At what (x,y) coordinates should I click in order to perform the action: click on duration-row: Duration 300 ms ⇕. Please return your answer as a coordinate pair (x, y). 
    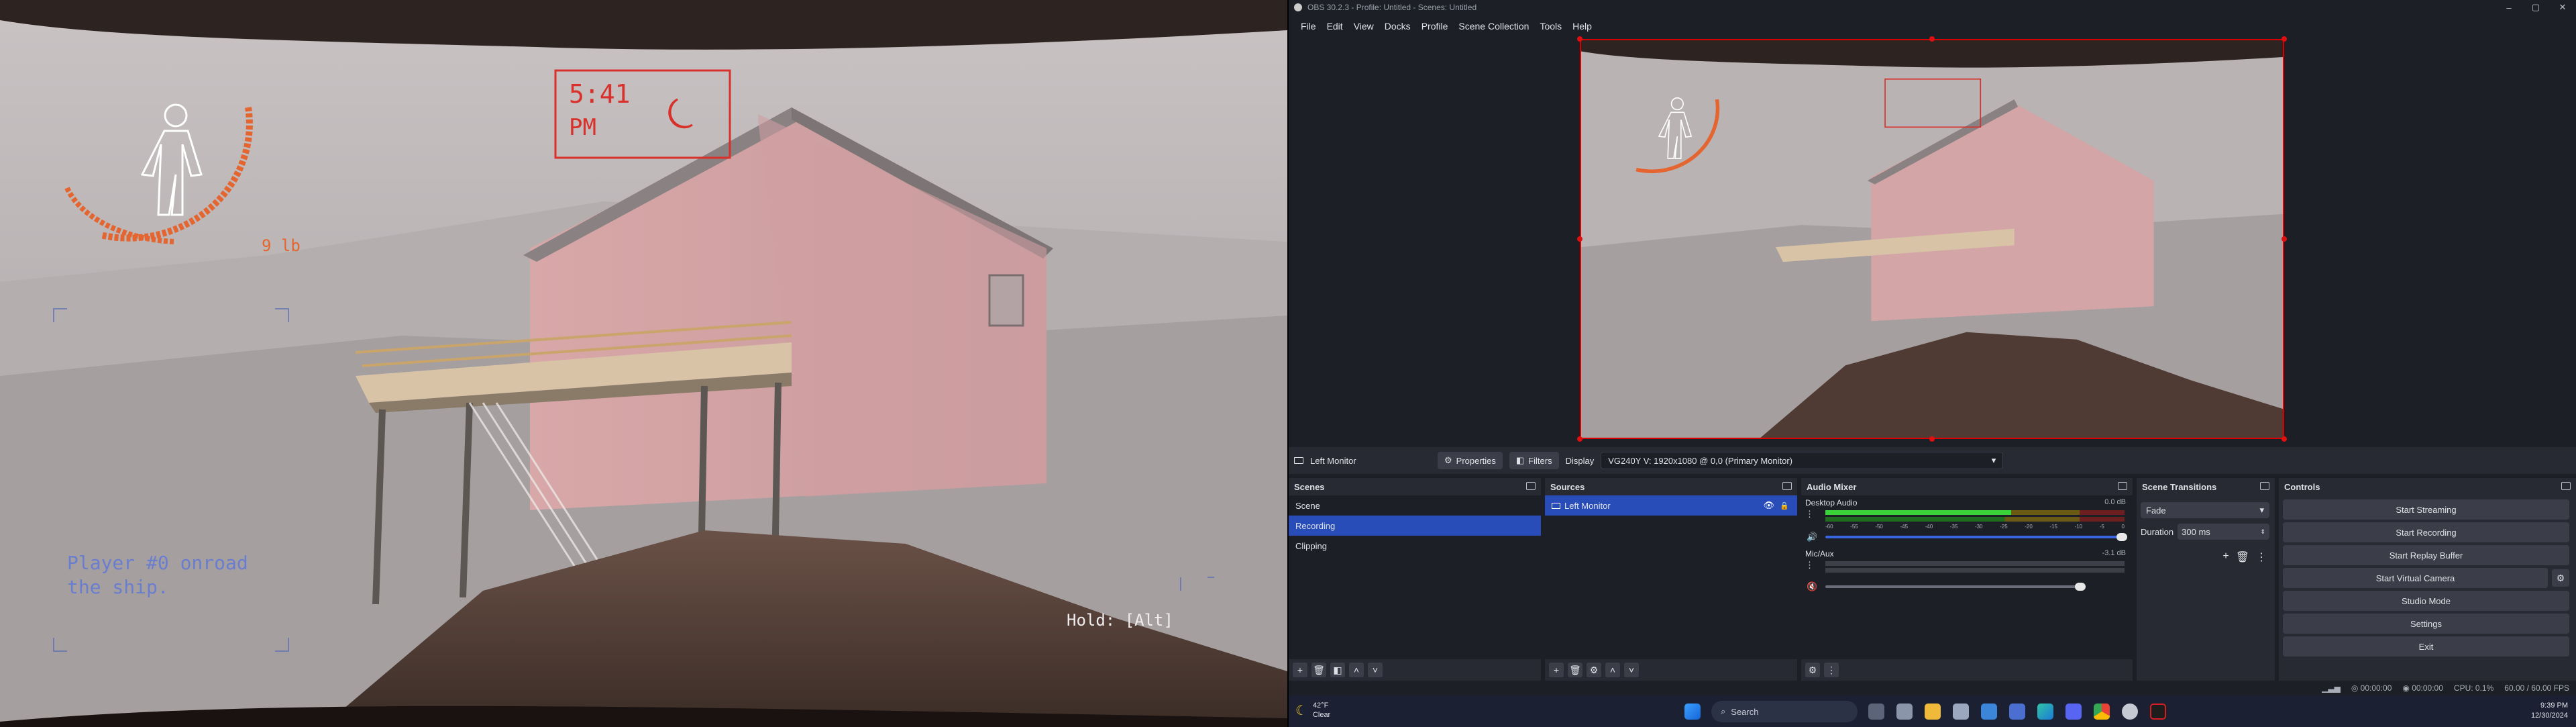
    Looking at the image, I should click on (2205, 532).